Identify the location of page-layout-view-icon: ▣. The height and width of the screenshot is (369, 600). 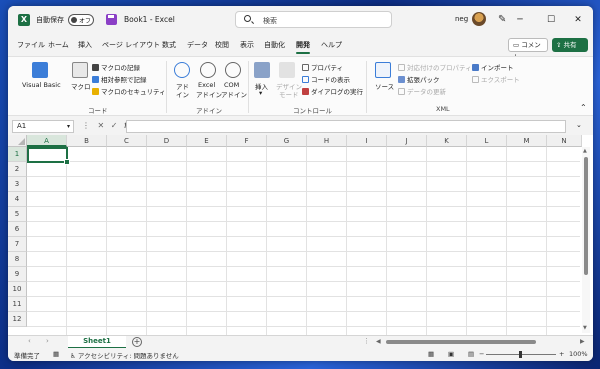
(451, 354).